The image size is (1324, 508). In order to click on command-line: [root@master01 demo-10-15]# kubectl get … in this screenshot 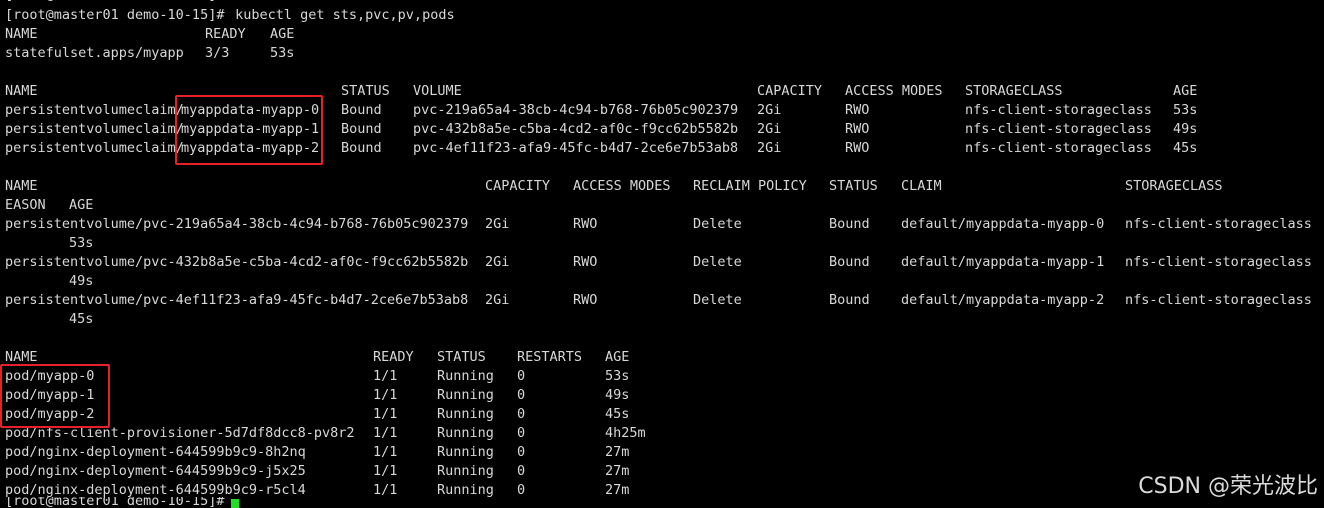, I will do `click(662, 15)`.